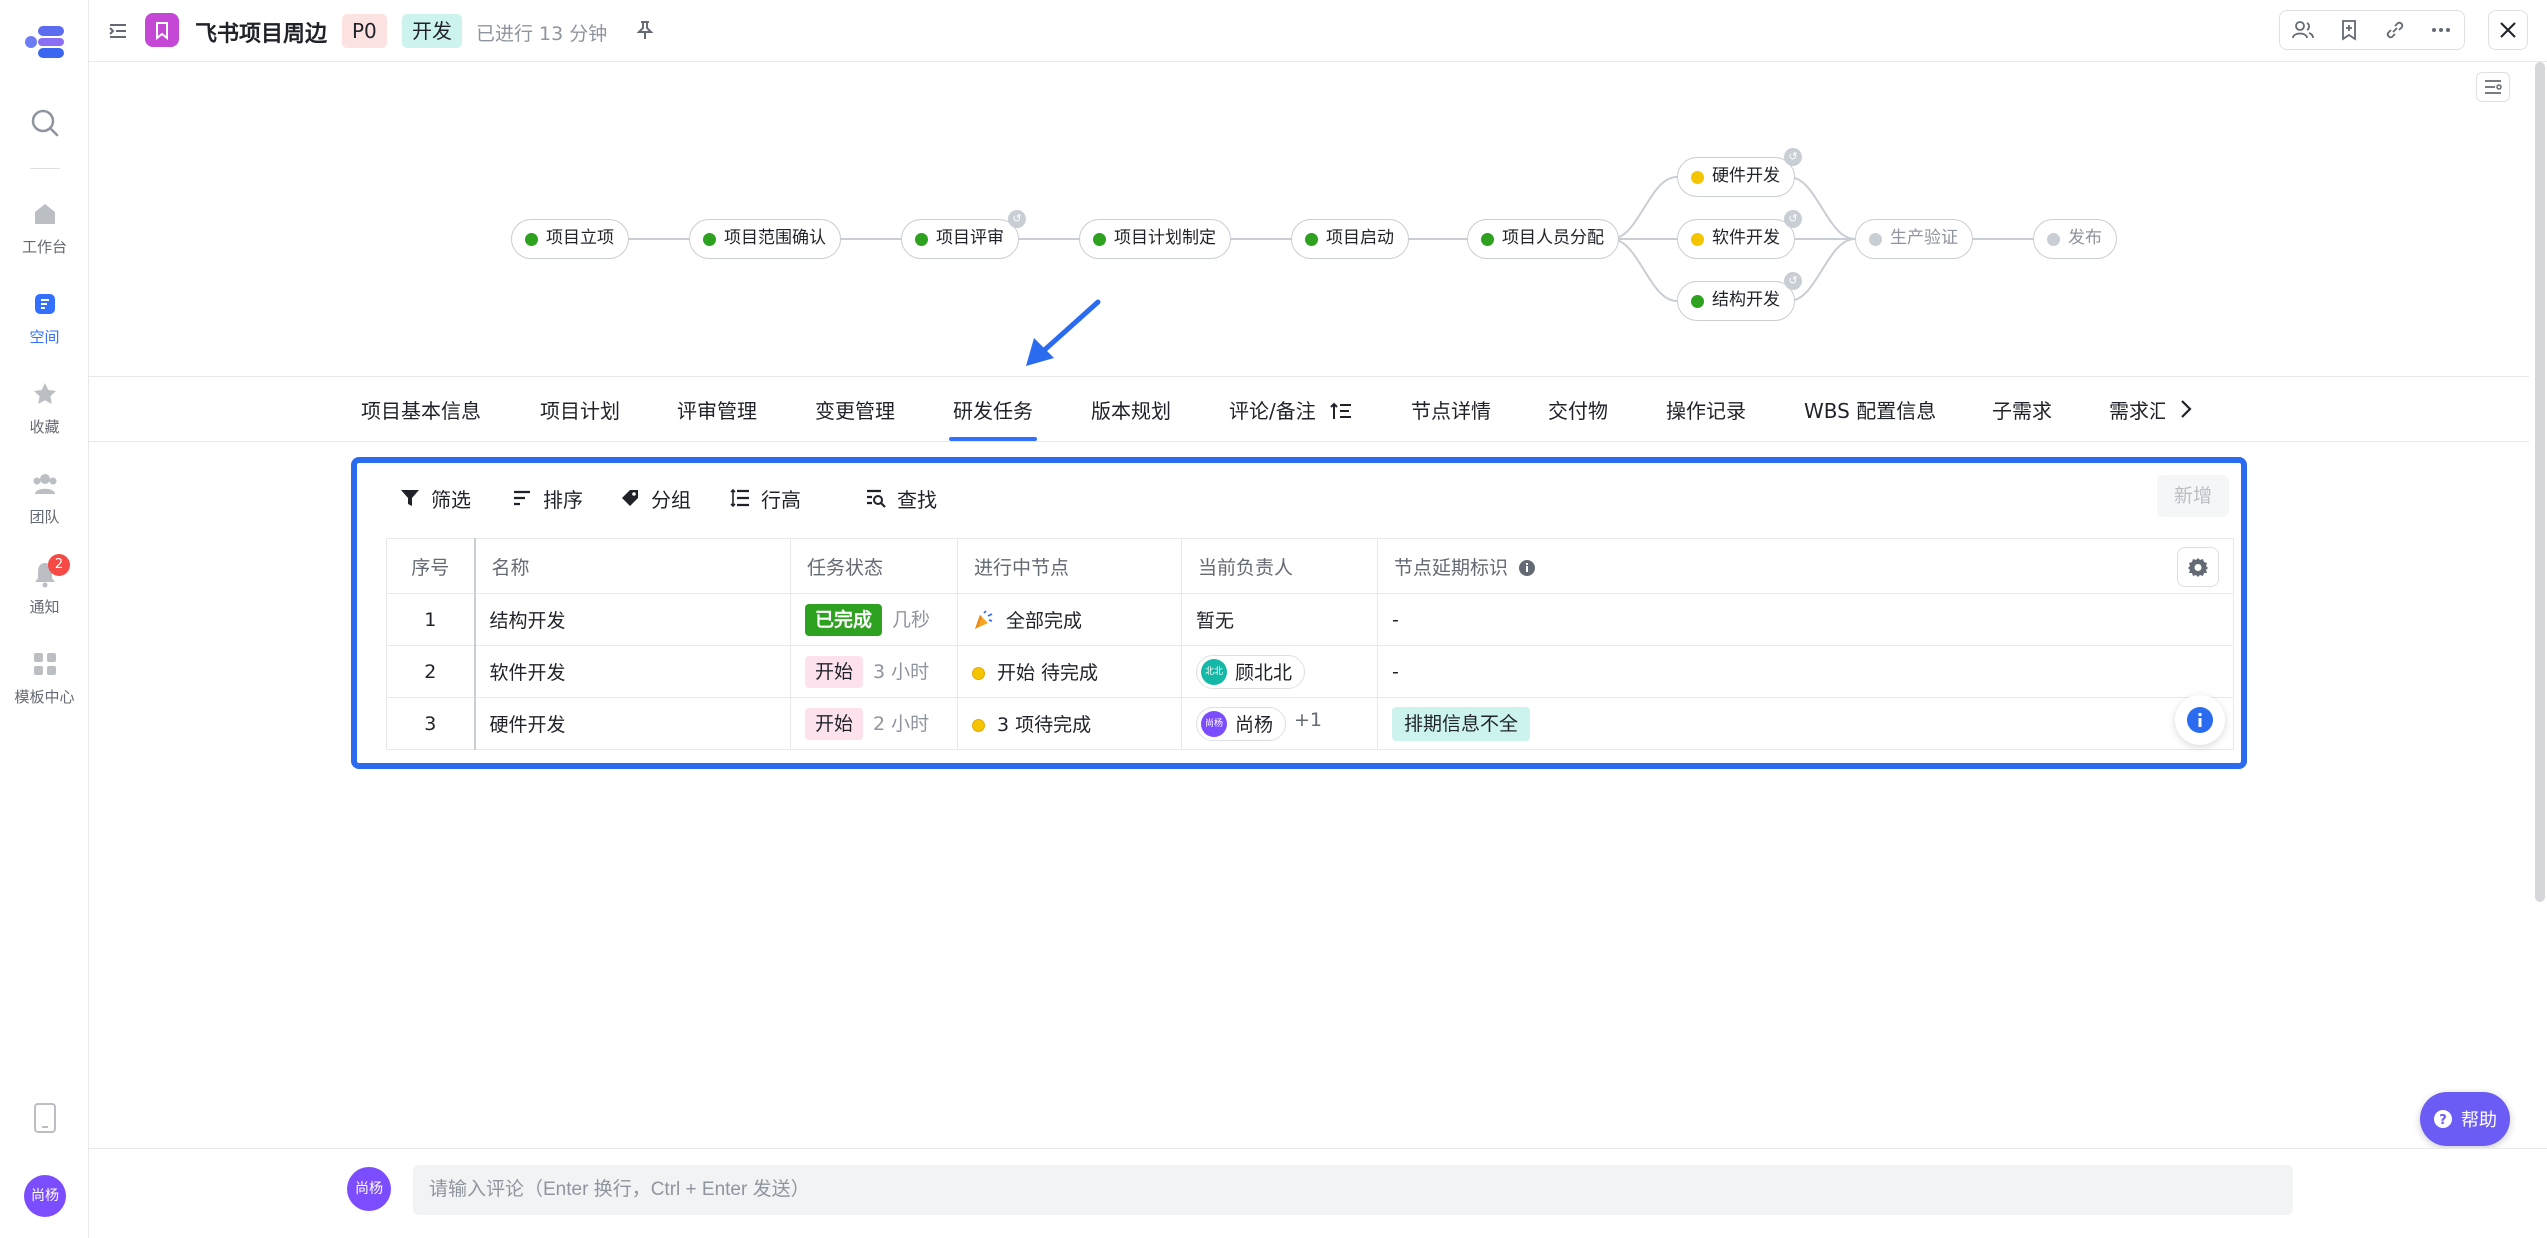  I want to click on task-name: 结构开发, so click(632, 619).